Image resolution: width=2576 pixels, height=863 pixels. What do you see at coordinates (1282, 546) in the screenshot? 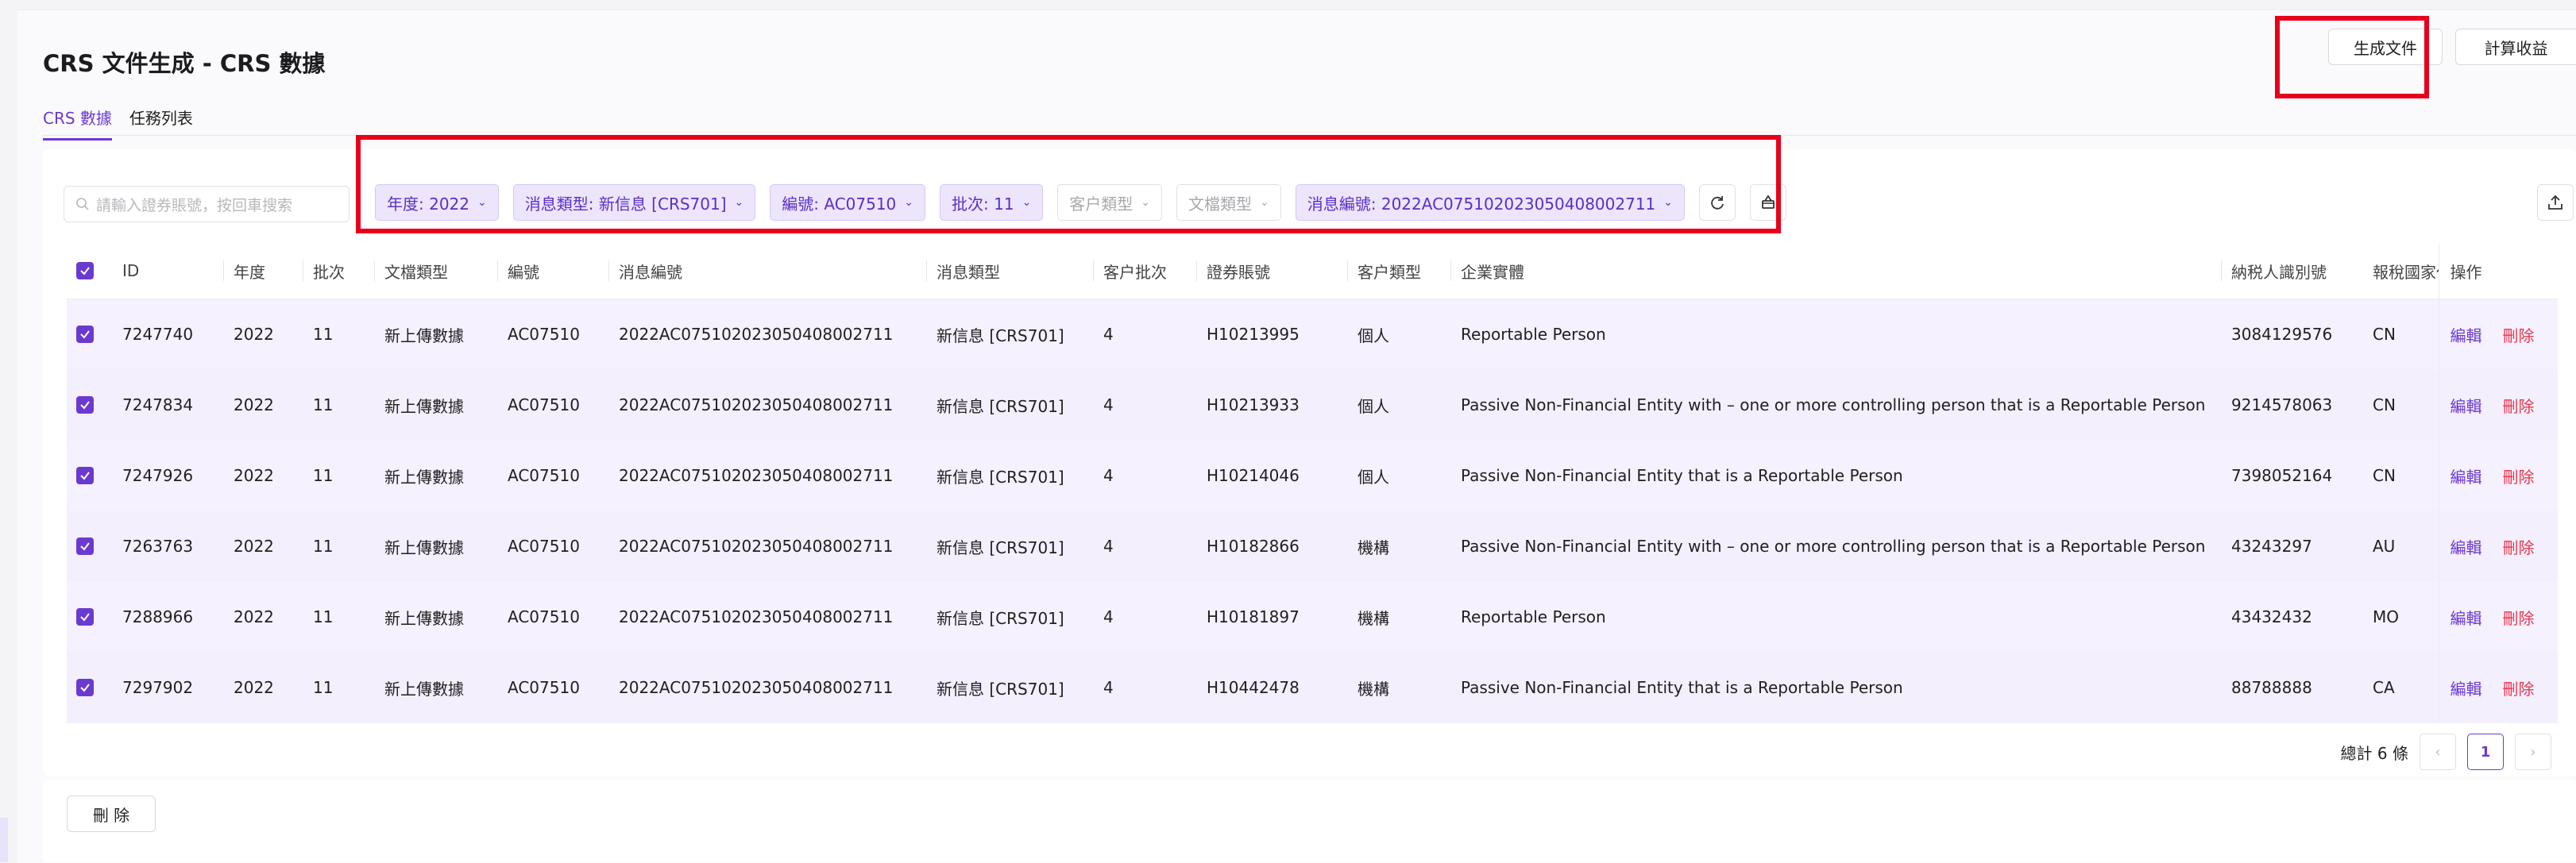
I see `table-cell: H10182866` at bounding box center [1282, 546].